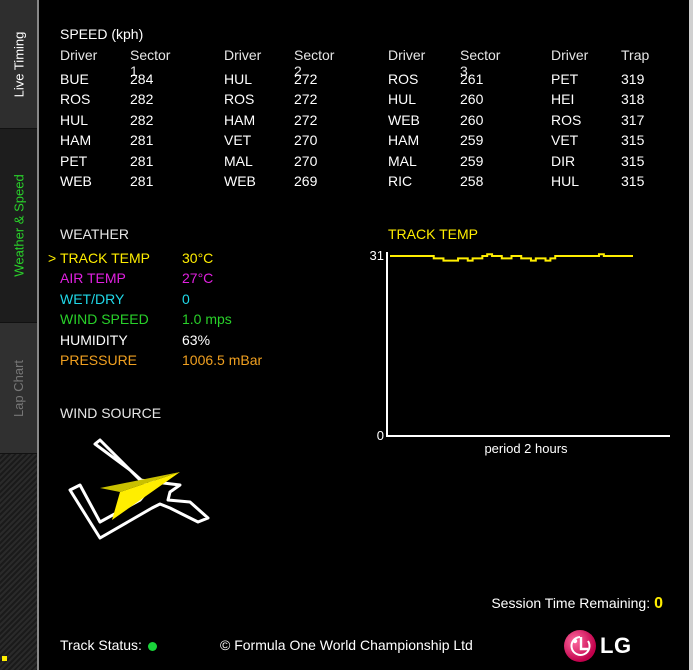  What do you see at coordinates (633, 79) in the screenshot?
I see `speed-value: 319` at bounding box center [633, 79].